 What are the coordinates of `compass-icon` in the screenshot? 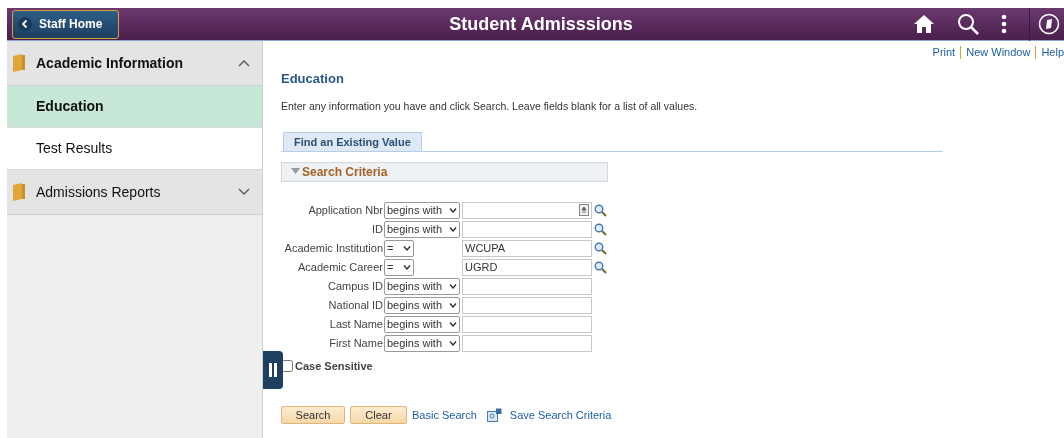 It's located at (1049, 24).